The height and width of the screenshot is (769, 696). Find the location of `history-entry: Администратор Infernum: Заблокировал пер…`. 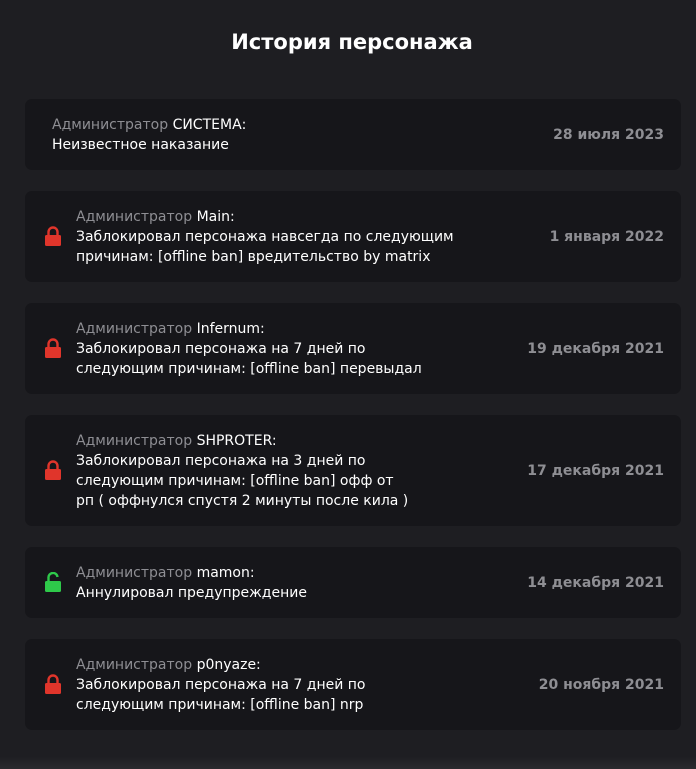

history-entry: Администратор Infernum: Заблокировал пер… is located at coordinates (353, 348).